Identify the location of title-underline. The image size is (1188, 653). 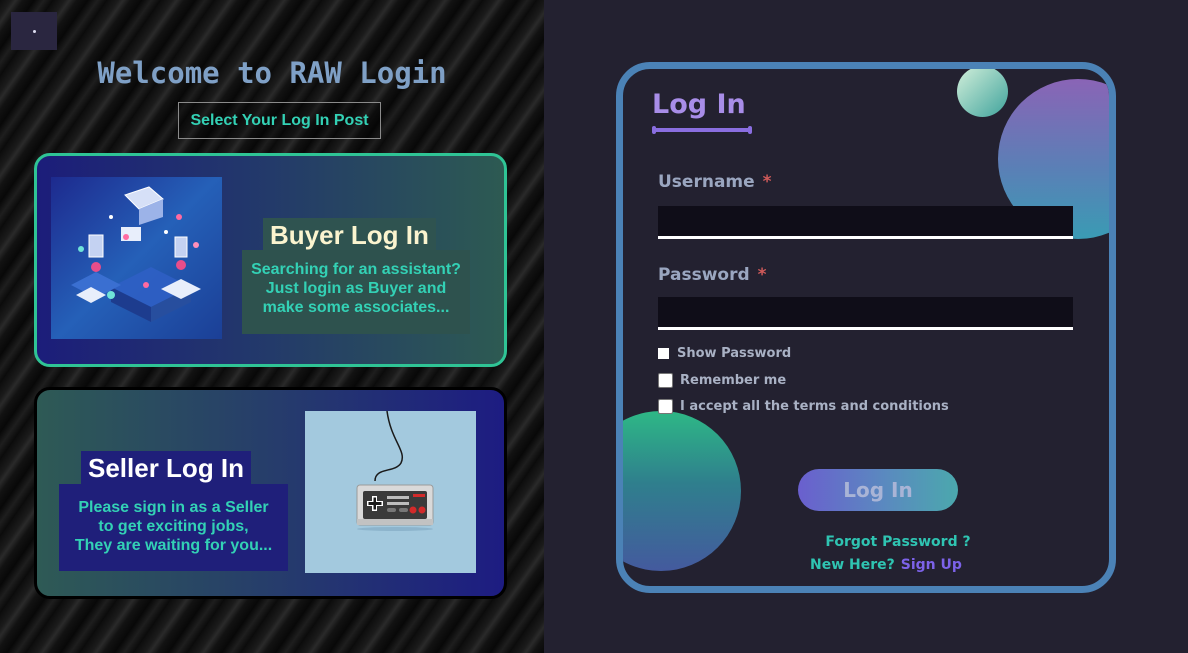
(702, 130).